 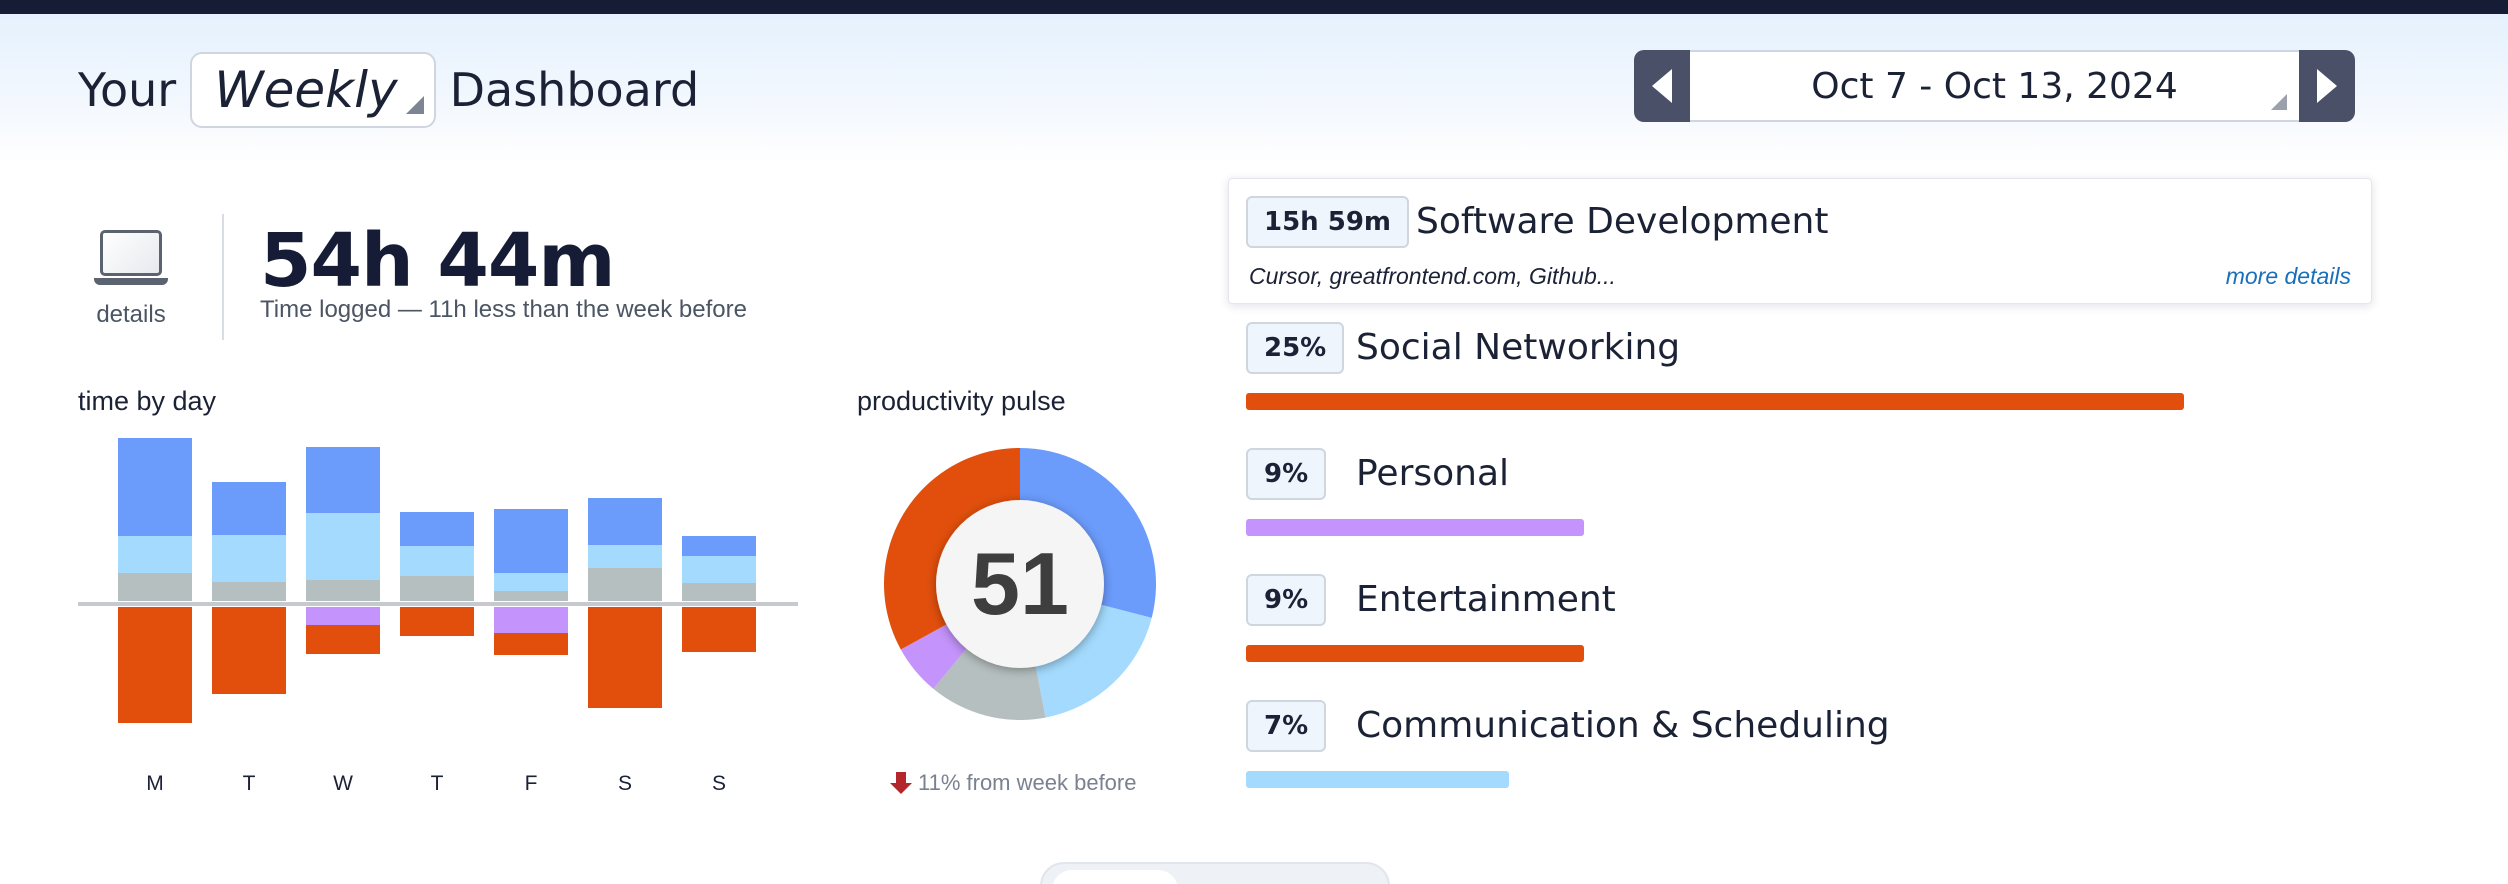 I want to click on date-range-select: Oct 7 - Oct 13, 2024, so click(x=1994, y=86).